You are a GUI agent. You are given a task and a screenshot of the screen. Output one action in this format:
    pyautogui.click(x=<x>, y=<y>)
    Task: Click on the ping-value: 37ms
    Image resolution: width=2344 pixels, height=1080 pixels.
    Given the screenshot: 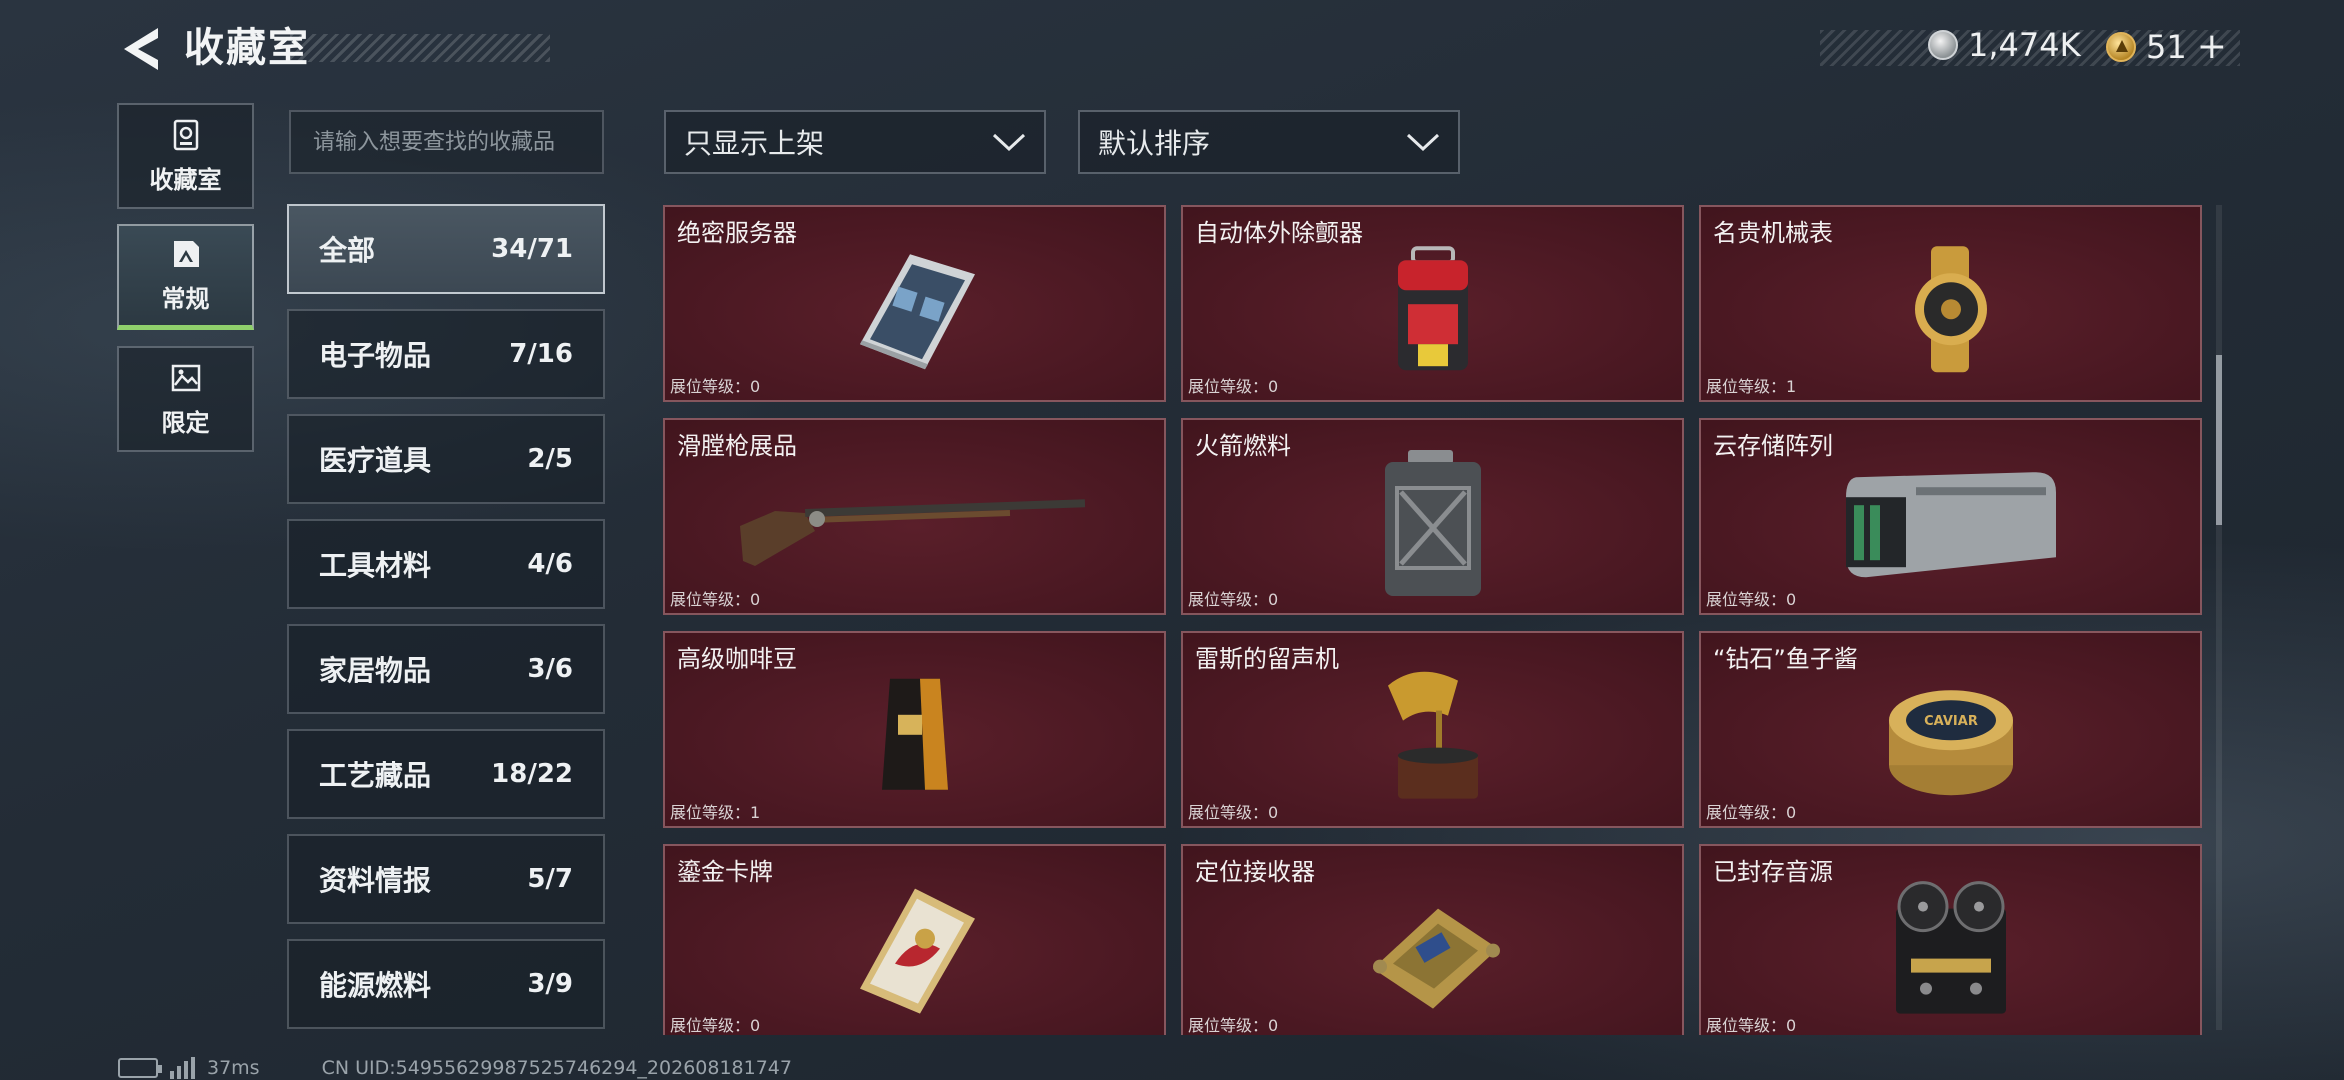 What is the action you would take?
    pyautogui.click(x=233, y=1068)
    